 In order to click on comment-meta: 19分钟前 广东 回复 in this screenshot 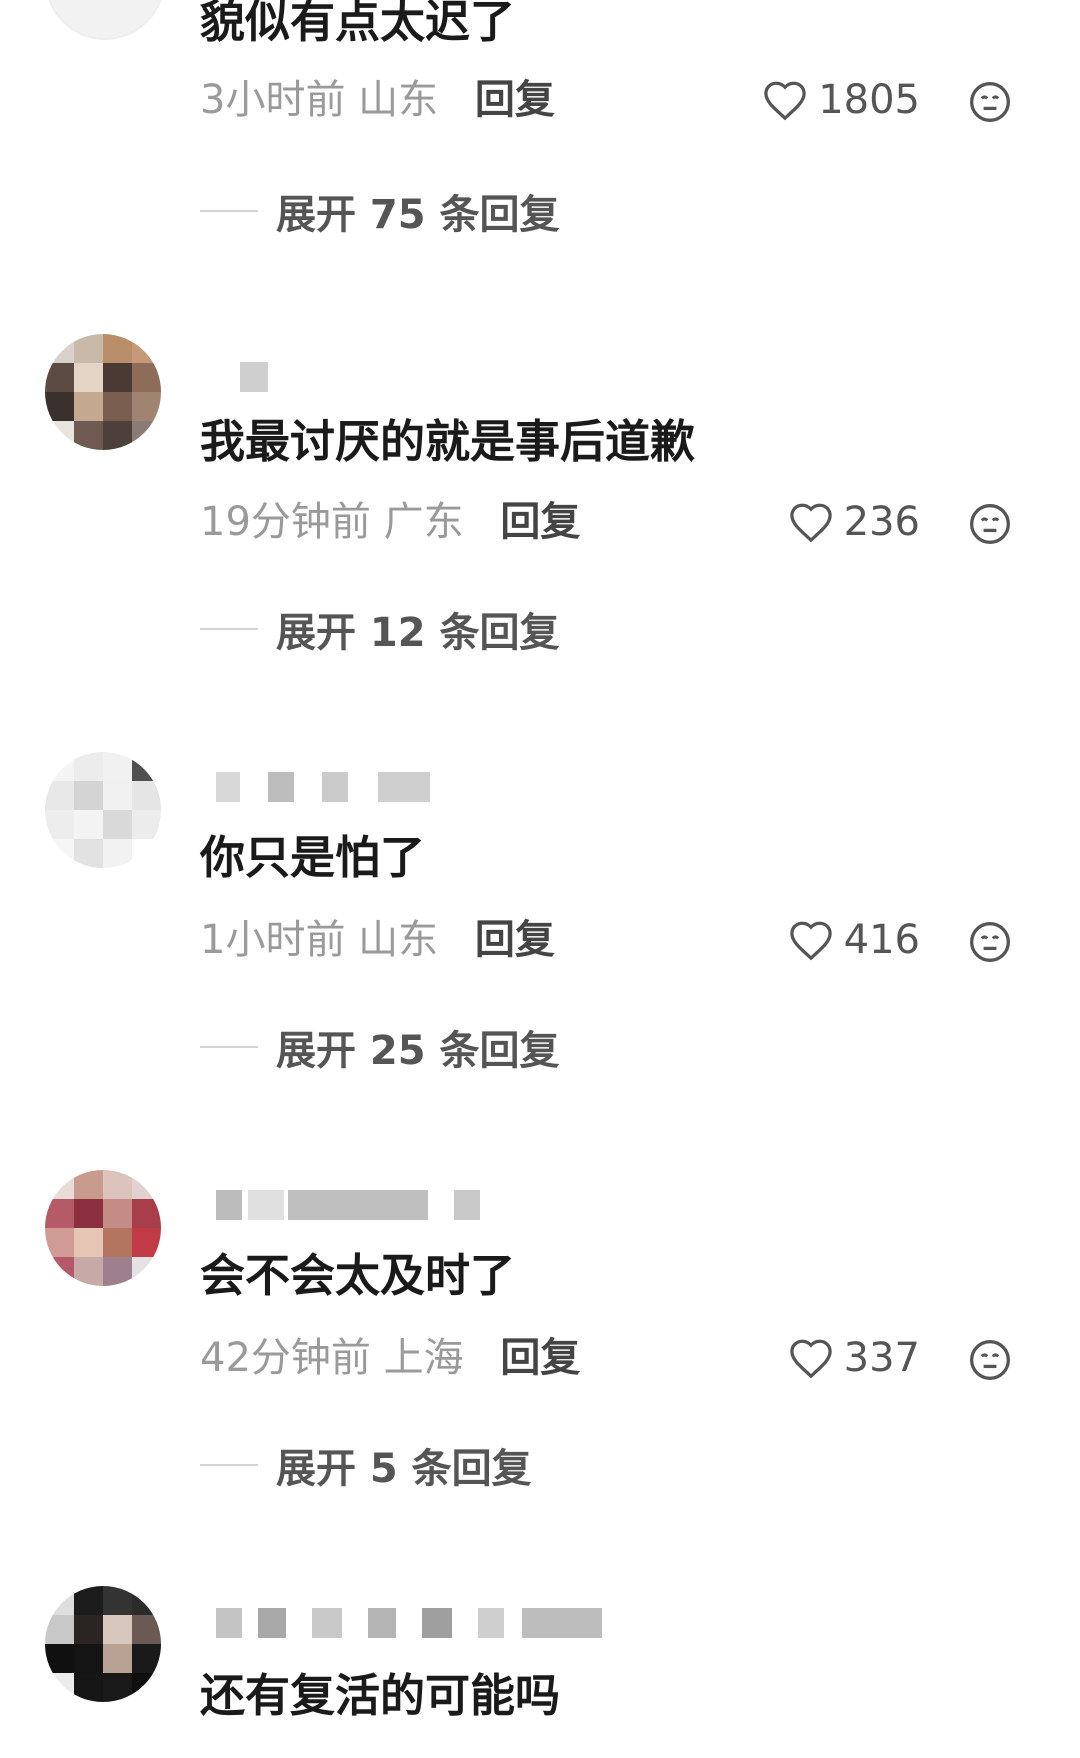, I will do `click(390, 522)`.